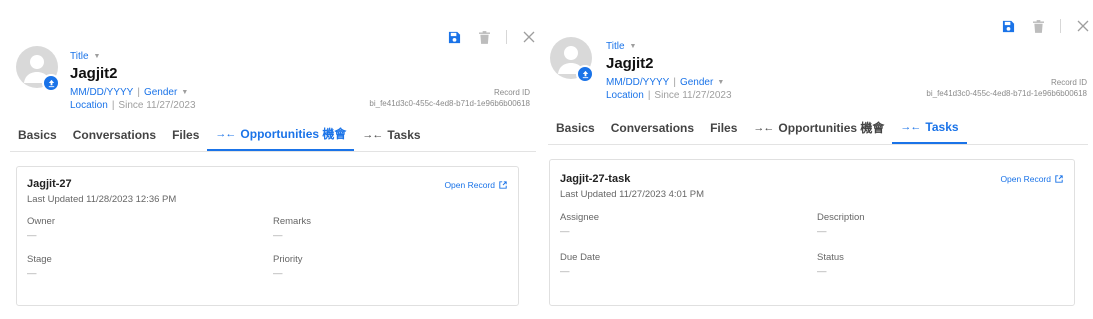 Image resolution: width=1093 pixels, height=319 pixels. I want to click on priority-label: Priority, so click(288, 259).